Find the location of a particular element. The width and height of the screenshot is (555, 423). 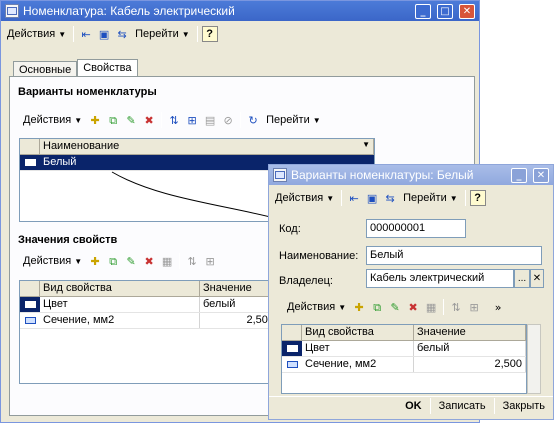

variants-actions-button: Действия ▼ is located at coordinates (52, 120).